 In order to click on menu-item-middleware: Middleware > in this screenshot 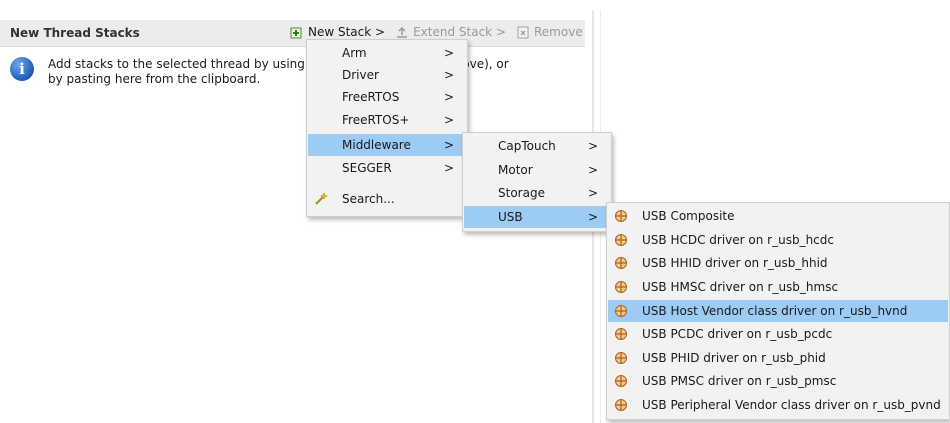, I will do `click(387, 145)`.